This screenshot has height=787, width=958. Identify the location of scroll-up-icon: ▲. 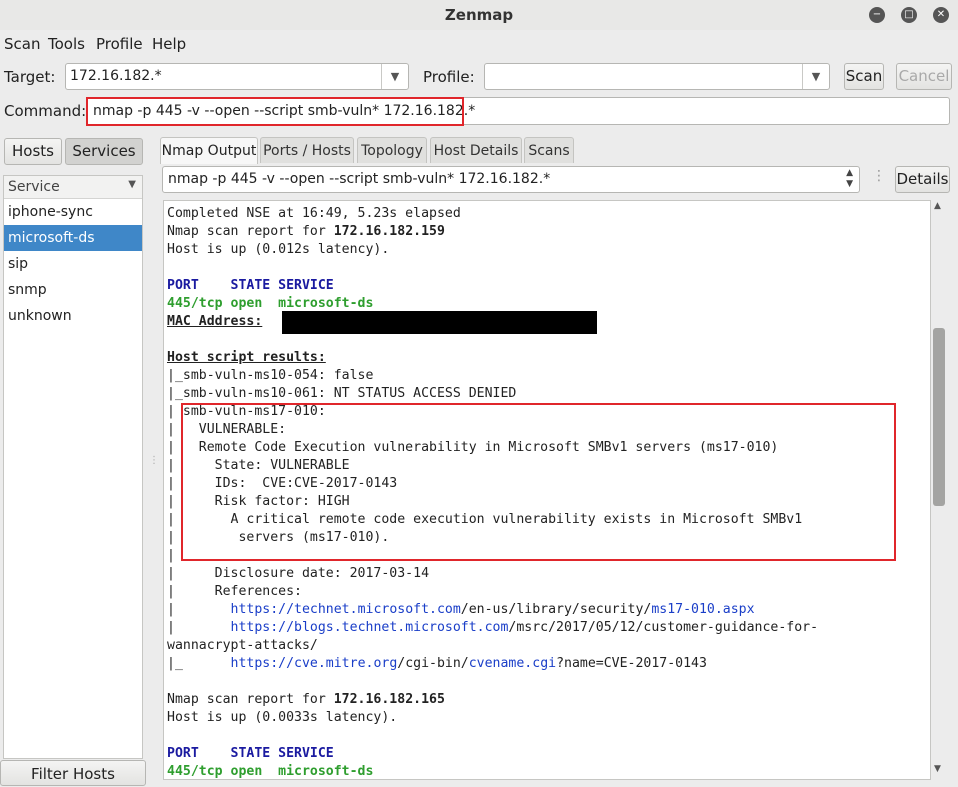
(937, 206).